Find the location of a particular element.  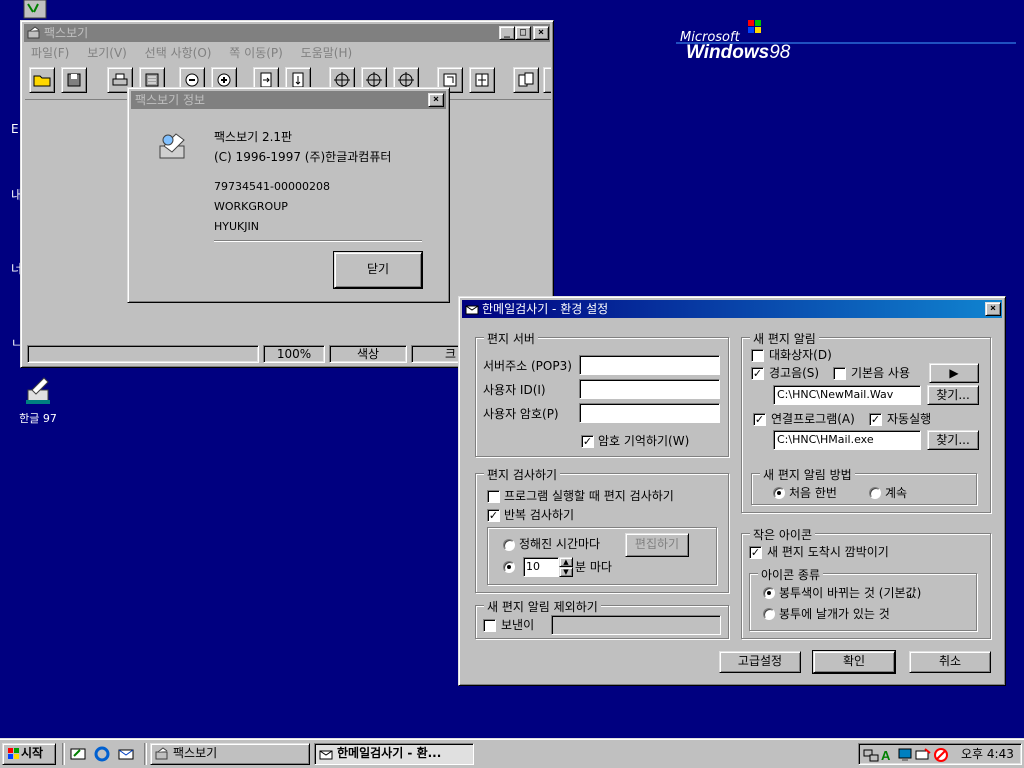

about-title-bar: 팩스보기 정보 is located at coordinates (288, 100).